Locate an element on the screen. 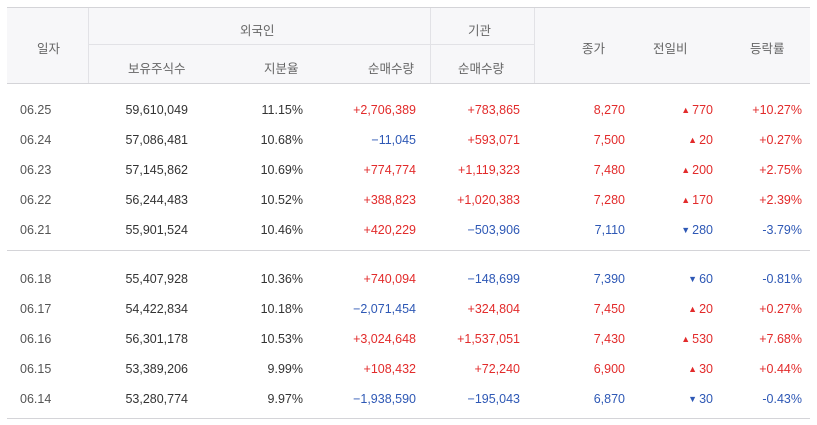 The image size is (817, 425). header-institution-net: 순매수량 is located at coordinates (481, 69).